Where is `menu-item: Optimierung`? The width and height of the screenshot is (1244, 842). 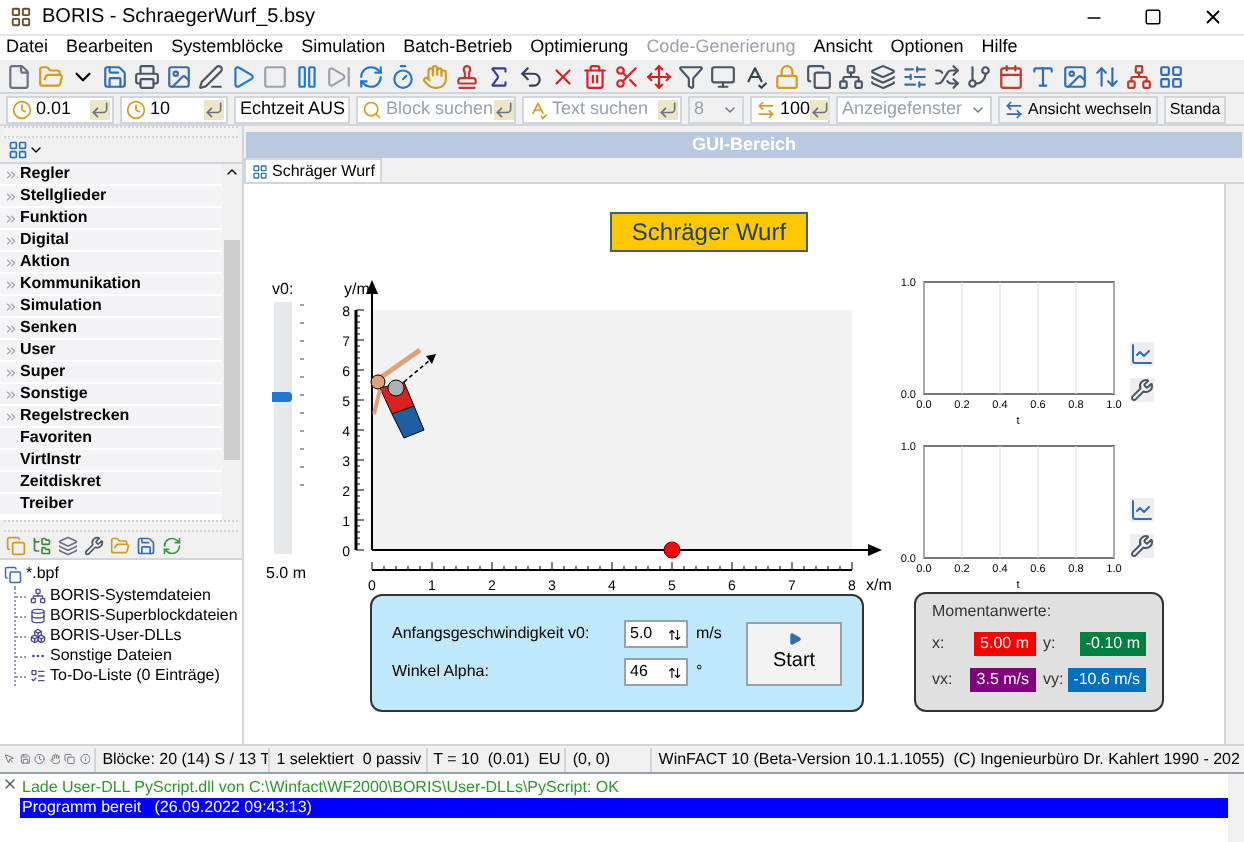
menu-item: Optimierung is located at coordinates (579, 48).